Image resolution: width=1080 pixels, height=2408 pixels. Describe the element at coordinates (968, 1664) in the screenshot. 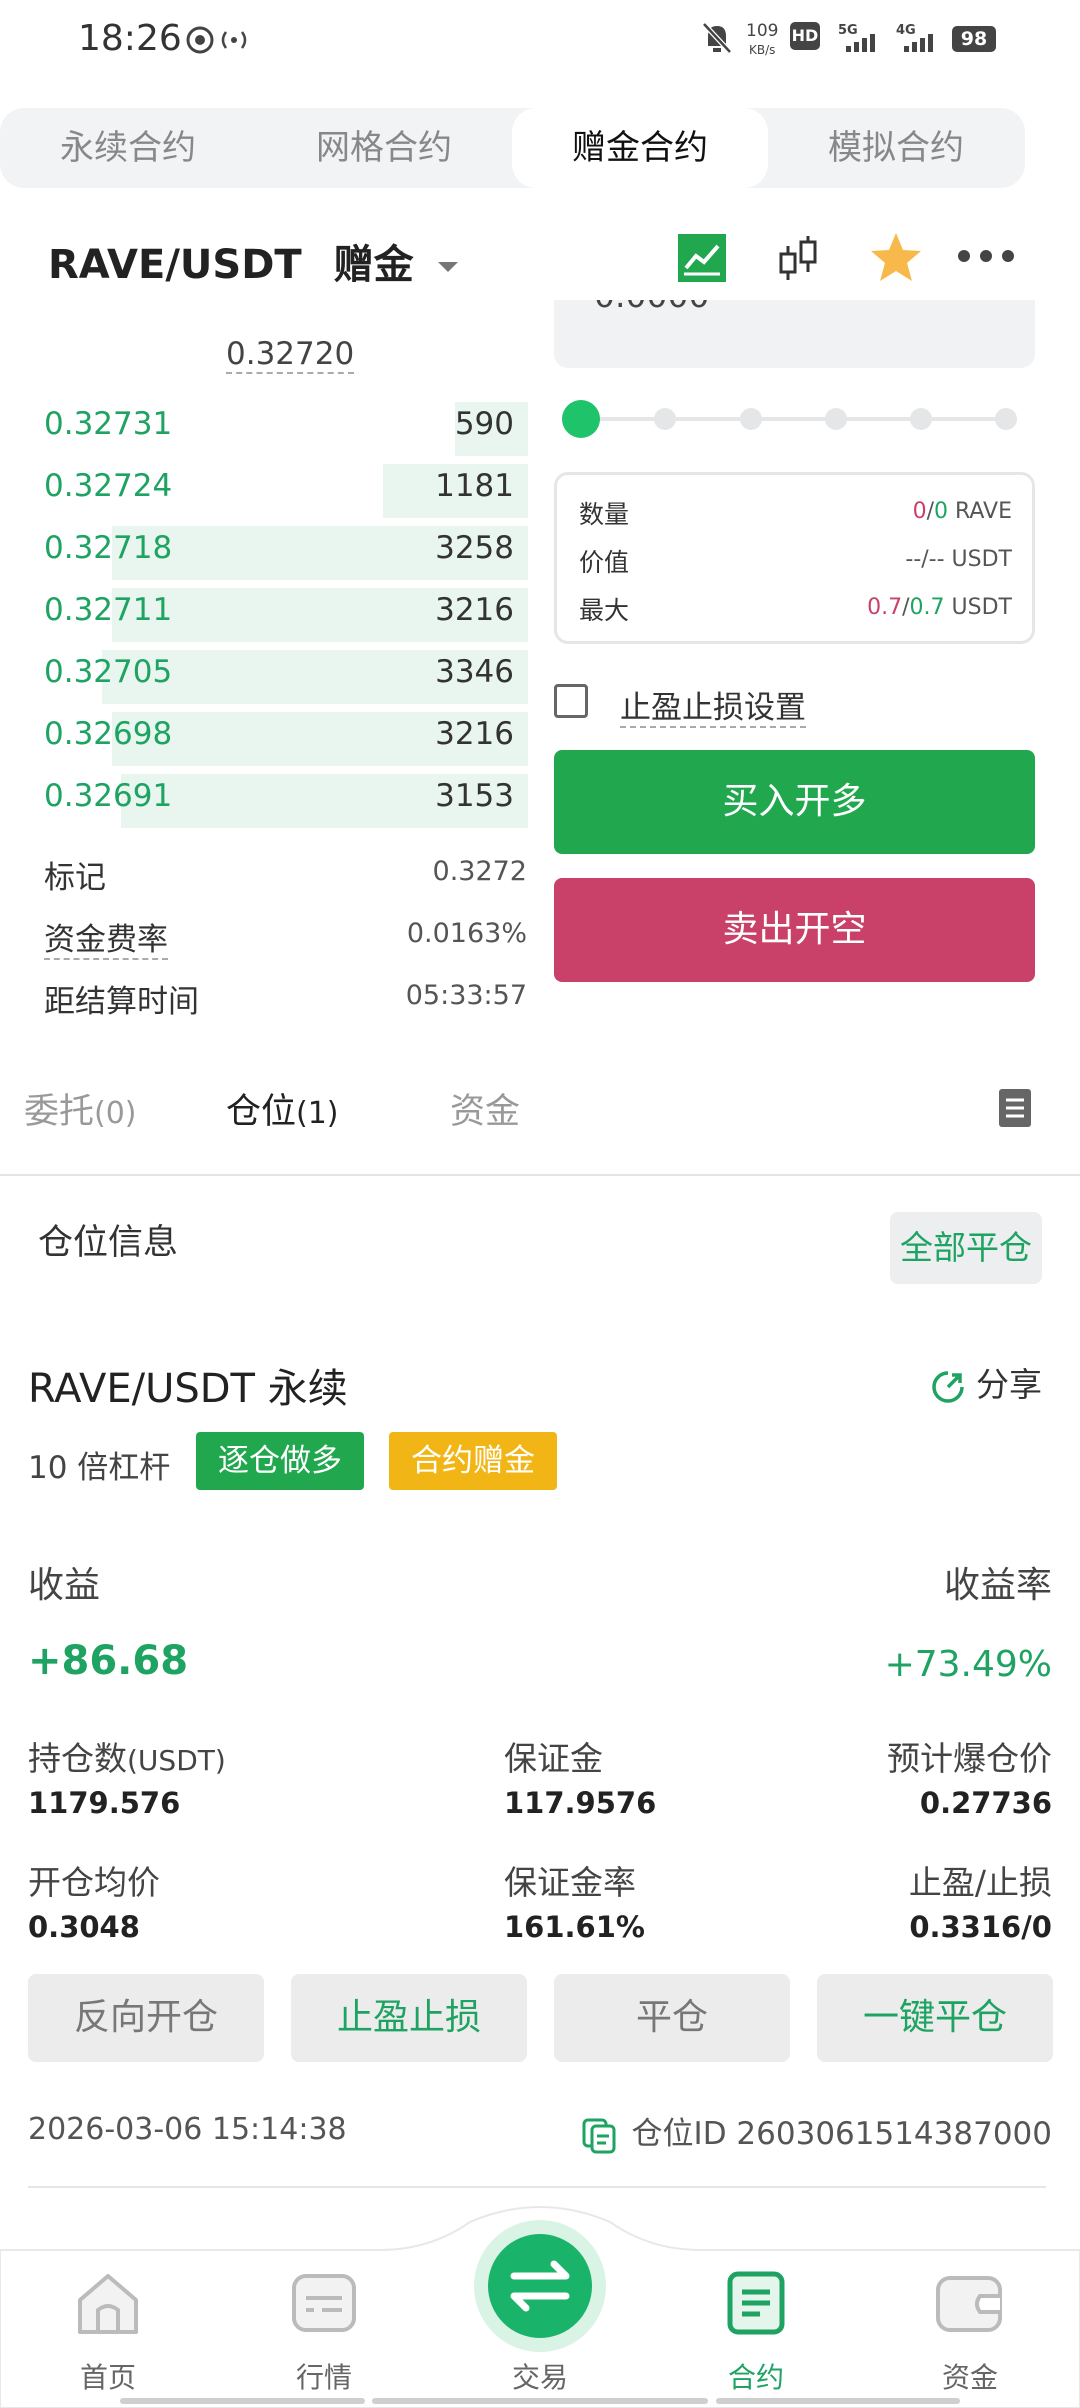

I see `roe-value: +73.49%` at that location.